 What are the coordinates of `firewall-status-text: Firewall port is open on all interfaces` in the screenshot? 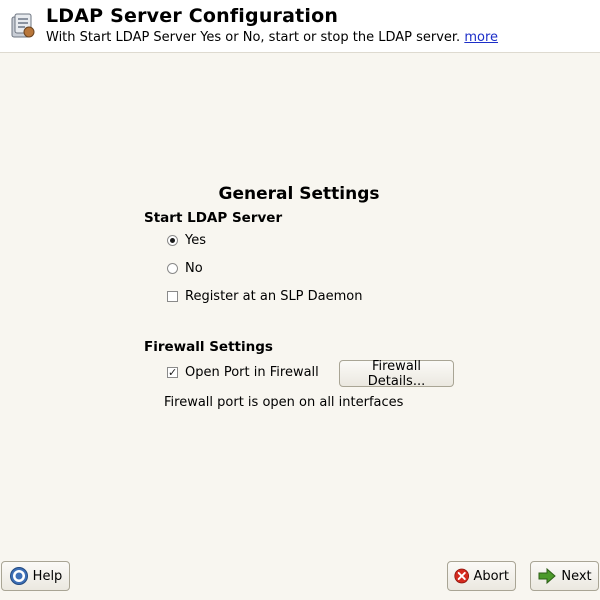 It's located at (284, 402).